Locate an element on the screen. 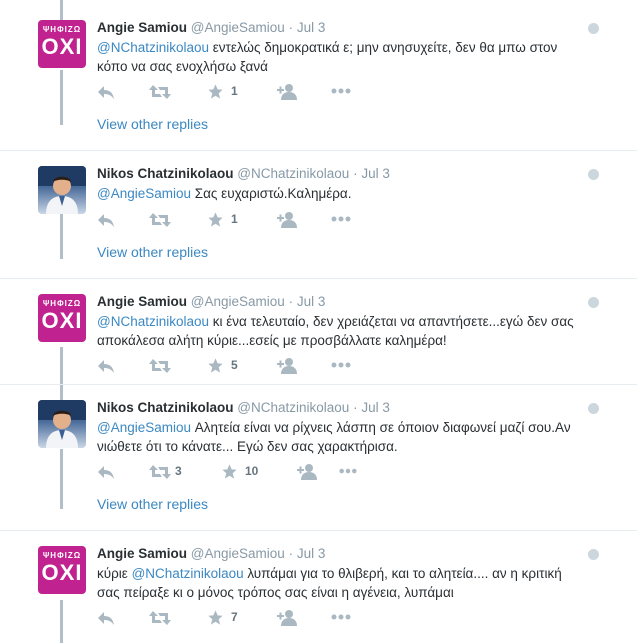 The width and height of the screenshot is (637, 643). like-count: 10 is located at coordinates (252, 471).